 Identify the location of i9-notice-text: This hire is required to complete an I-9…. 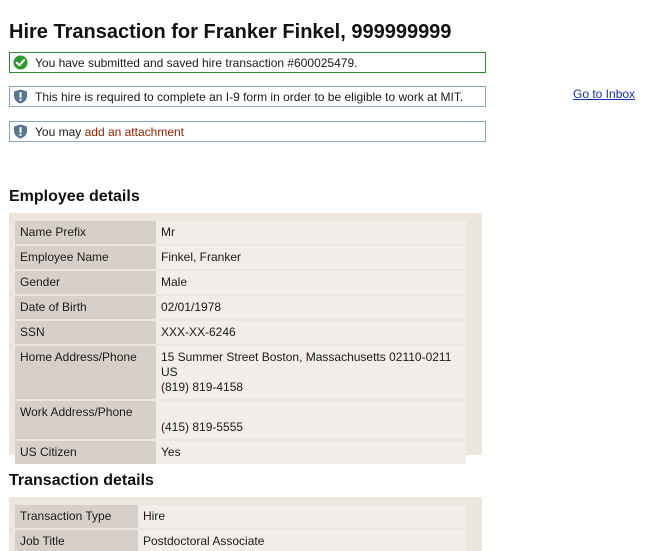
(249, 96).